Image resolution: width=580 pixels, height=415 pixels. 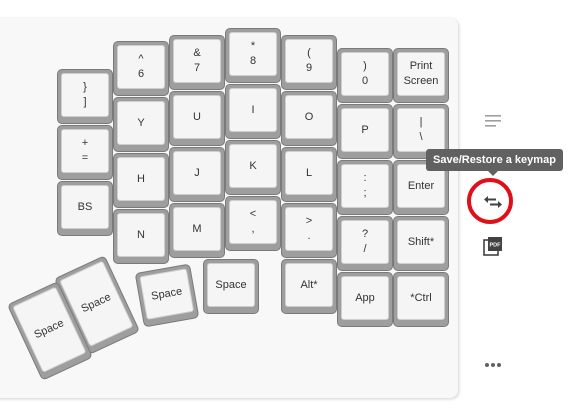 I want to click on key-plus-equals: + =, so click(x=85, y=152).